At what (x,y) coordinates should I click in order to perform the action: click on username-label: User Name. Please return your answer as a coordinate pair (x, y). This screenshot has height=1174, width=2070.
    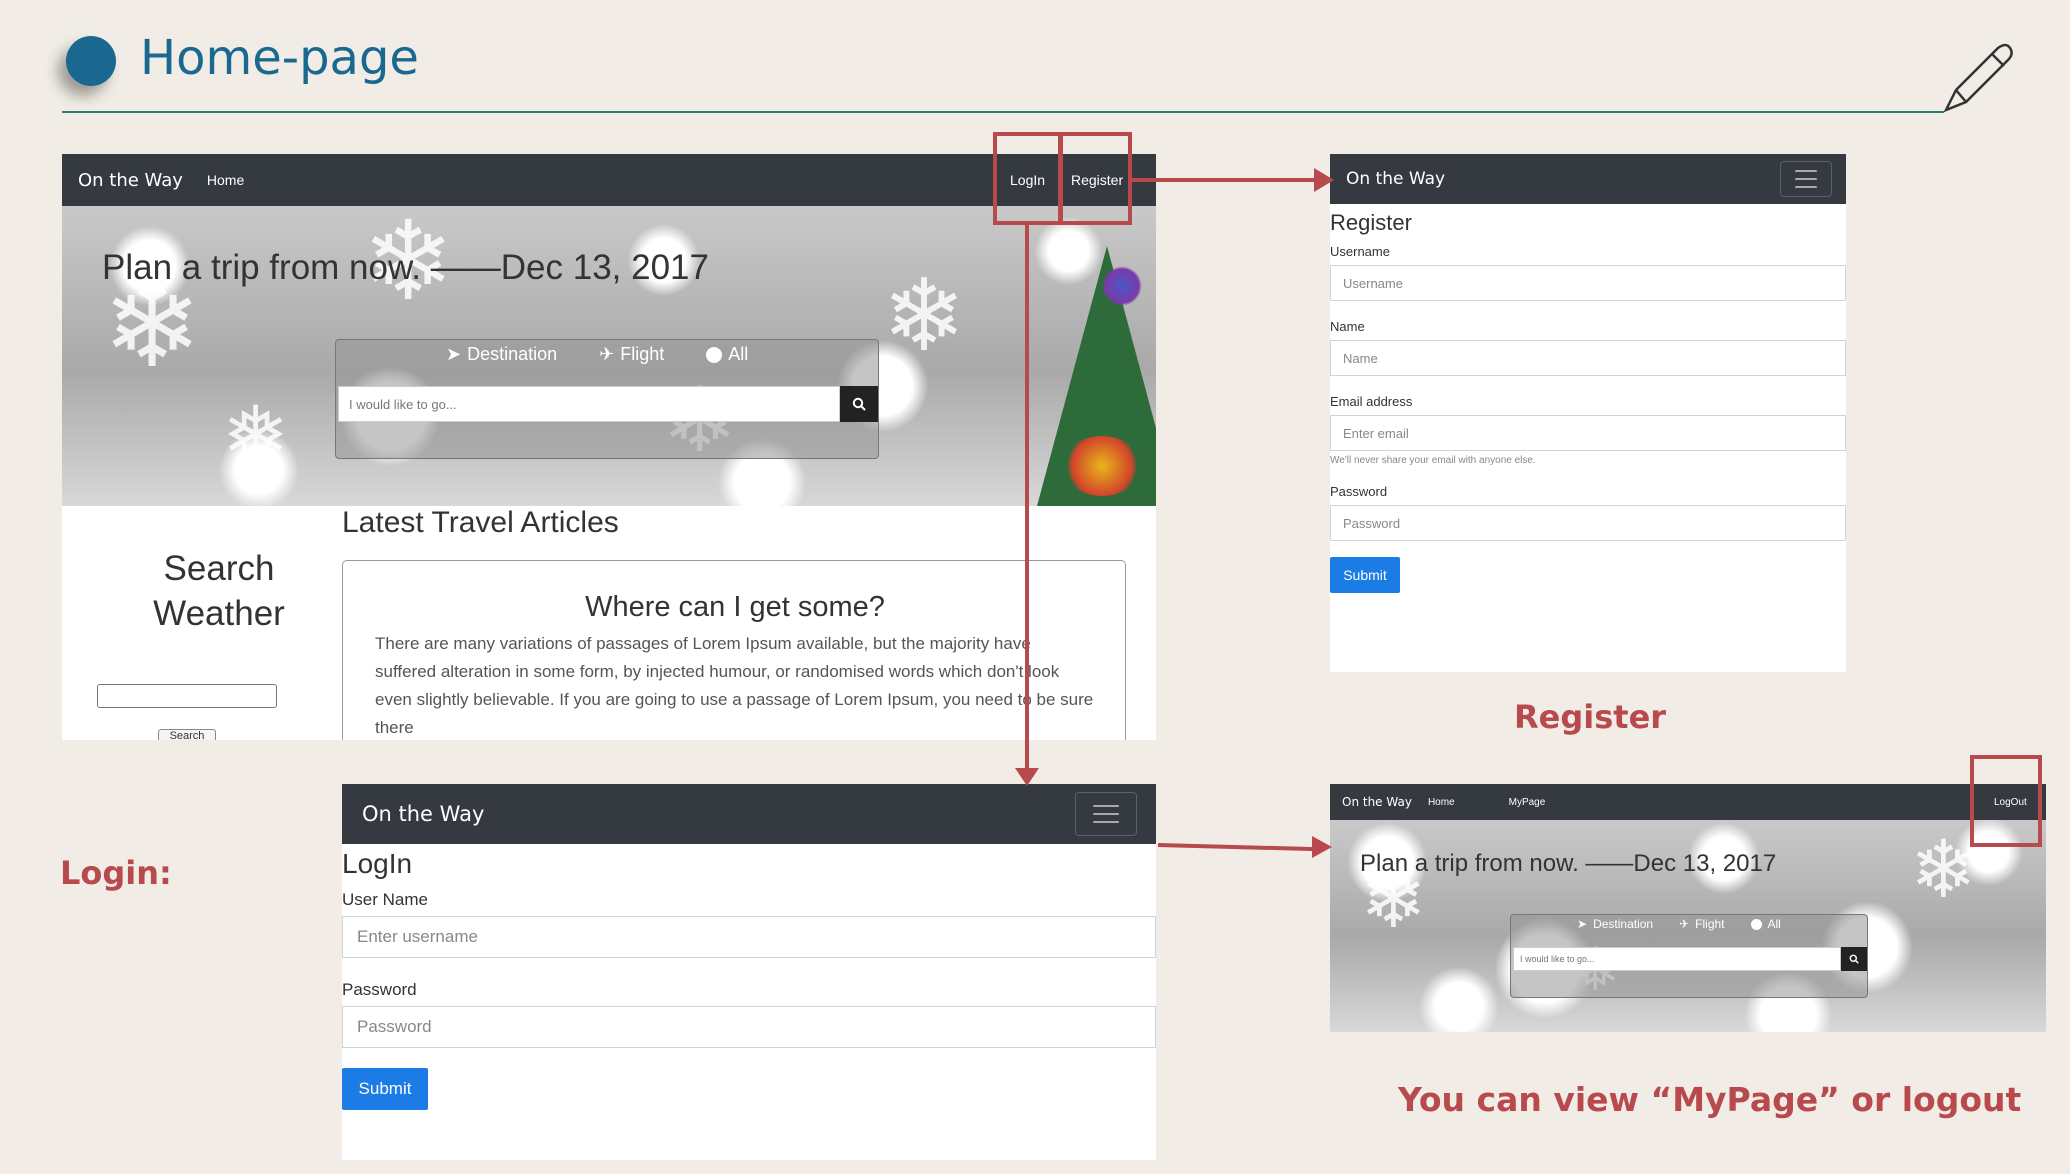
    Looking at the image, I should click on (385, 899).